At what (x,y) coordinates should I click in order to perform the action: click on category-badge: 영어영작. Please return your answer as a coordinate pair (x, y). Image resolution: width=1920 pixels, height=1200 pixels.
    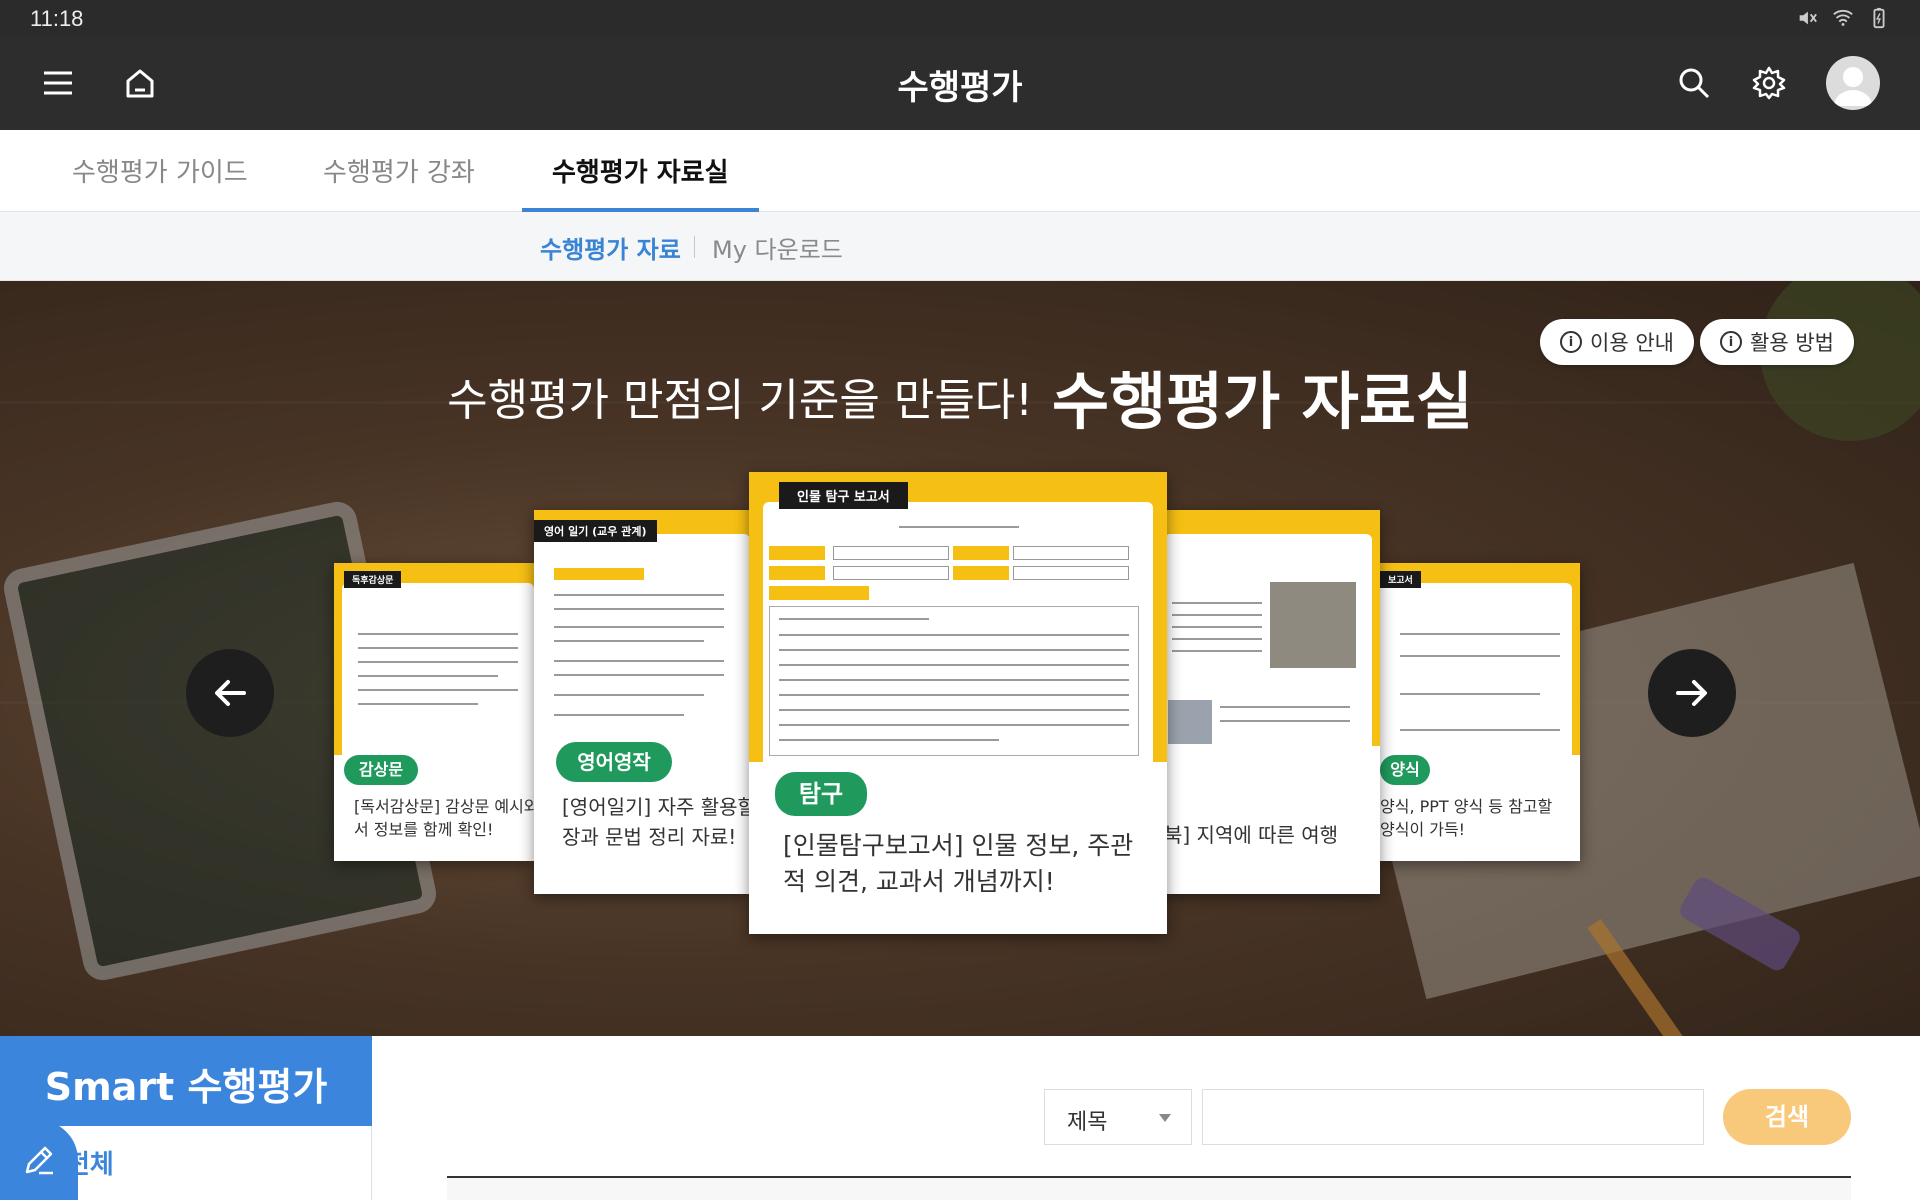
    Looking at the image, I should click on (614, 762).